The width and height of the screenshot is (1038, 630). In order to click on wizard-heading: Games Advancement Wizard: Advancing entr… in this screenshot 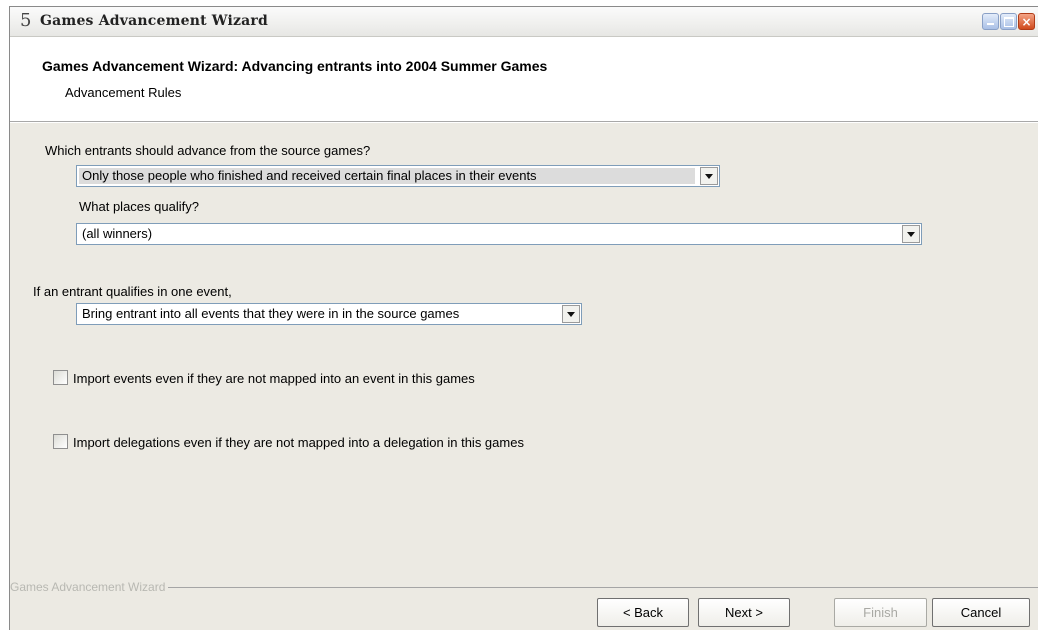, I will do `click(295, 66)`.